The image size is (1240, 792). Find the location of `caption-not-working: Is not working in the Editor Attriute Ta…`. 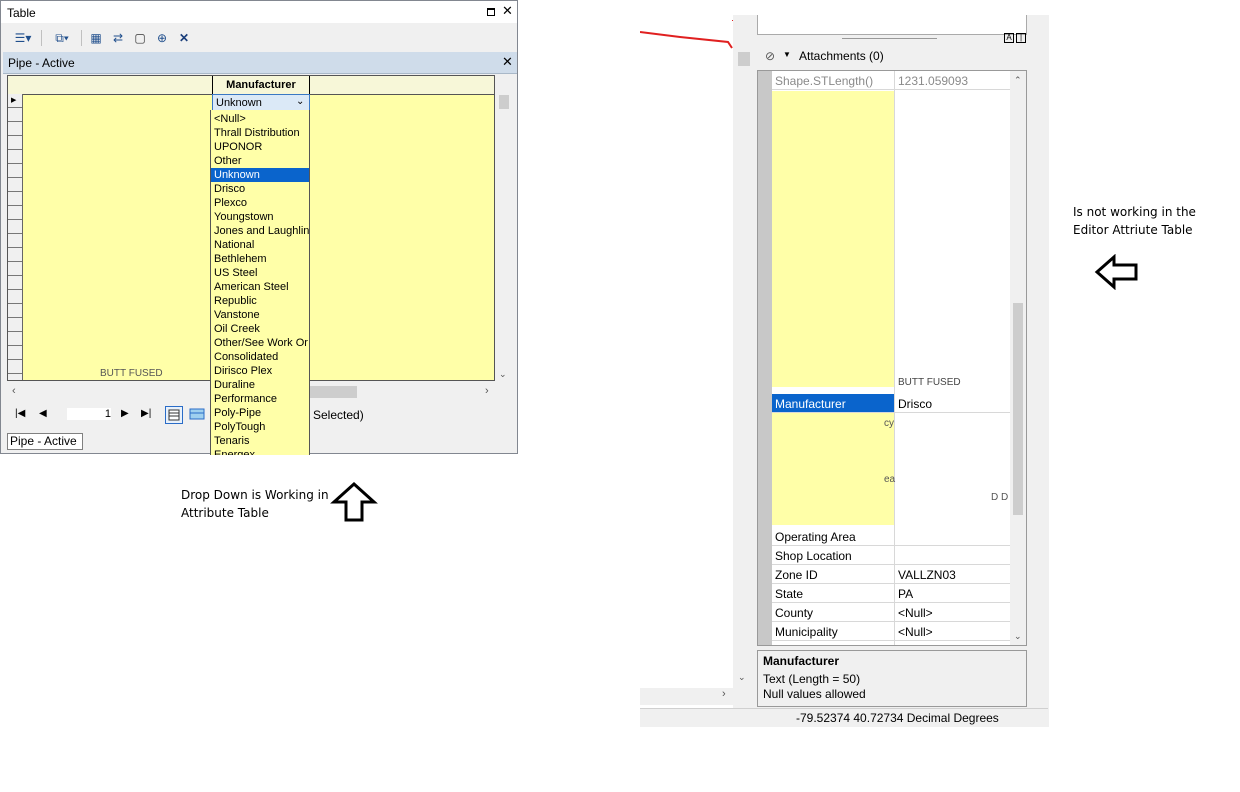

caption-not-working: Is not working in the Editor Attriute Ta… is located at coordinates (1134, 221).